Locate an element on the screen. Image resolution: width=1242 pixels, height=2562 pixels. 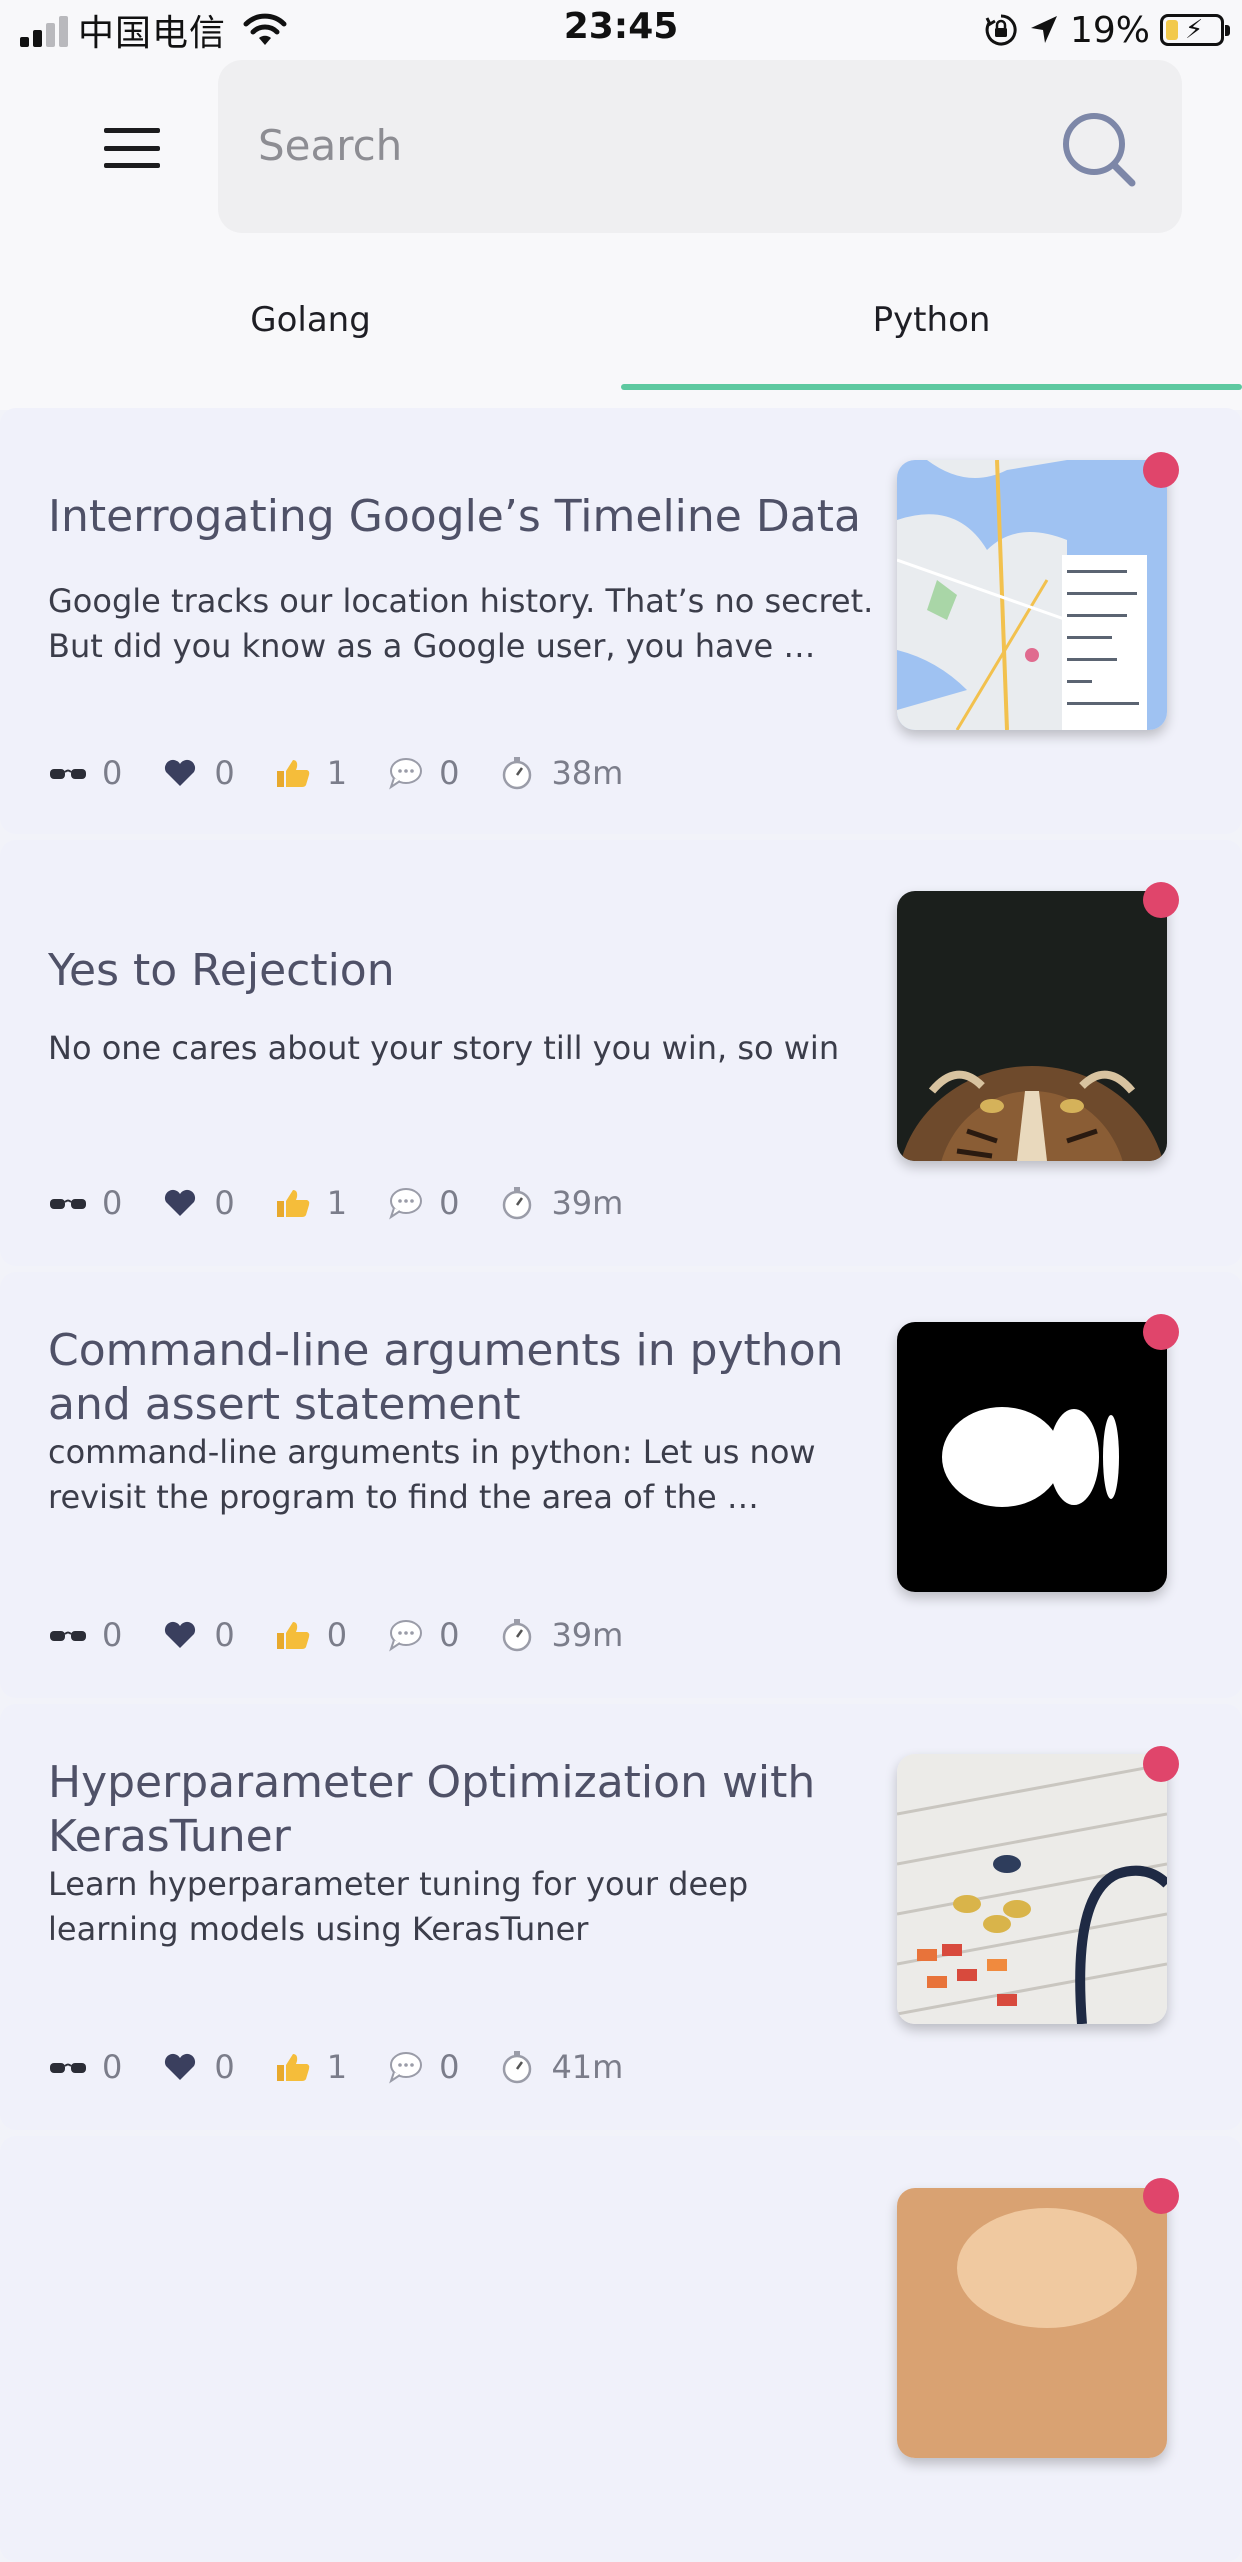
article-title: Interrogating Google’s Timeline Data is located at coordinates (454, 516).